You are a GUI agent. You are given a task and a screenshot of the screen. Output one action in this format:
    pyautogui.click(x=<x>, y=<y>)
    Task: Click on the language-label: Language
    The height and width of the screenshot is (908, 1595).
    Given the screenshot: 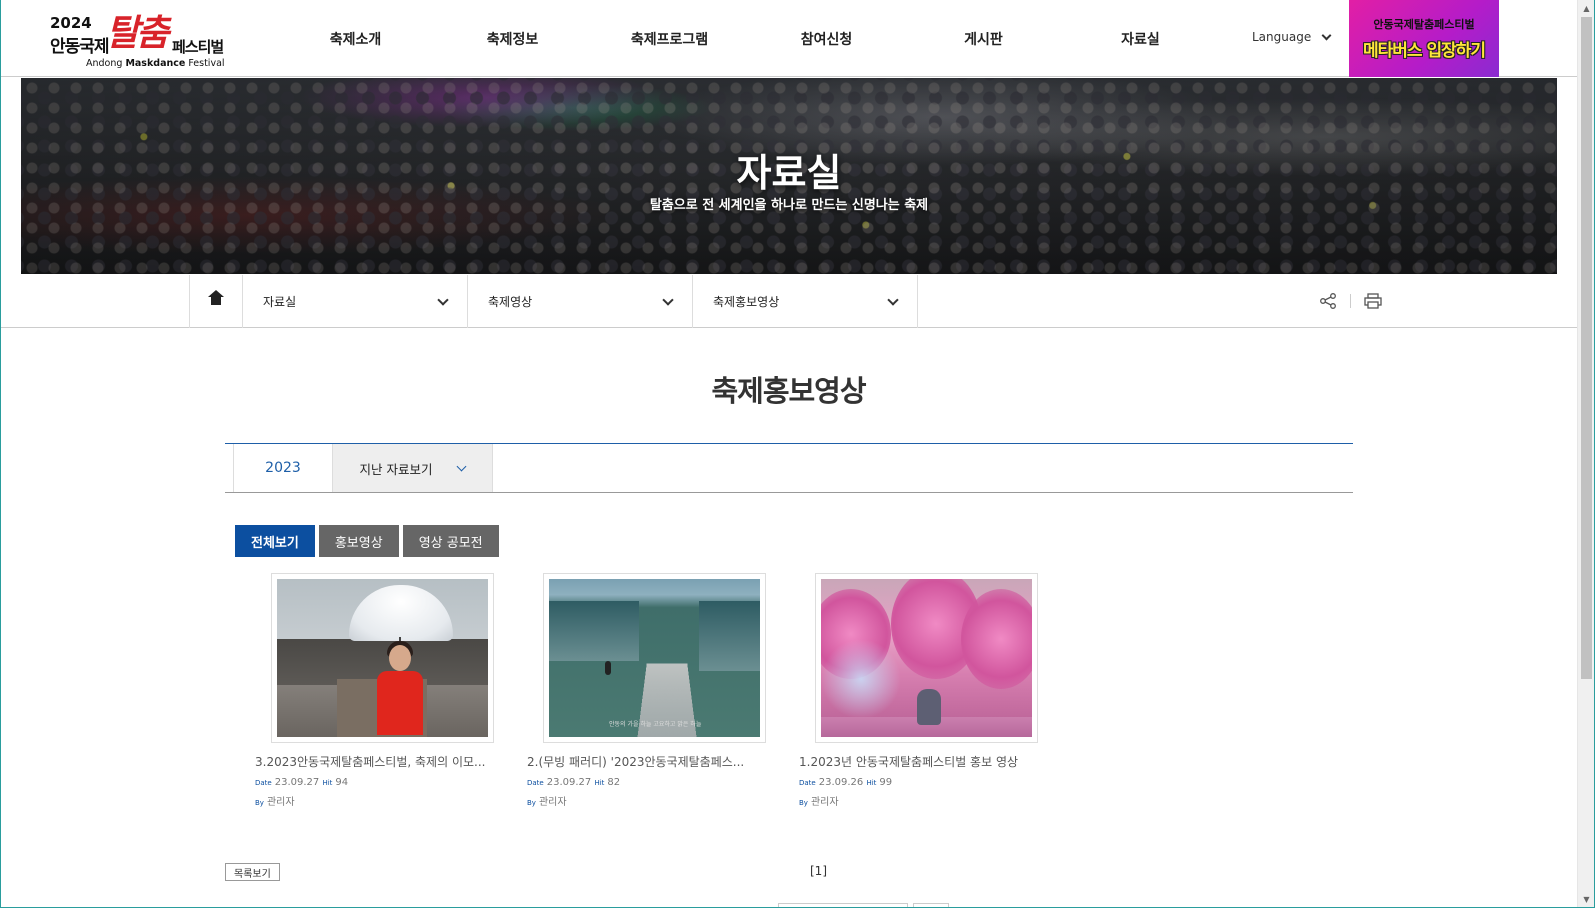 What is the action you would take?
    pyautogui.click(x=1282, y=37)
    